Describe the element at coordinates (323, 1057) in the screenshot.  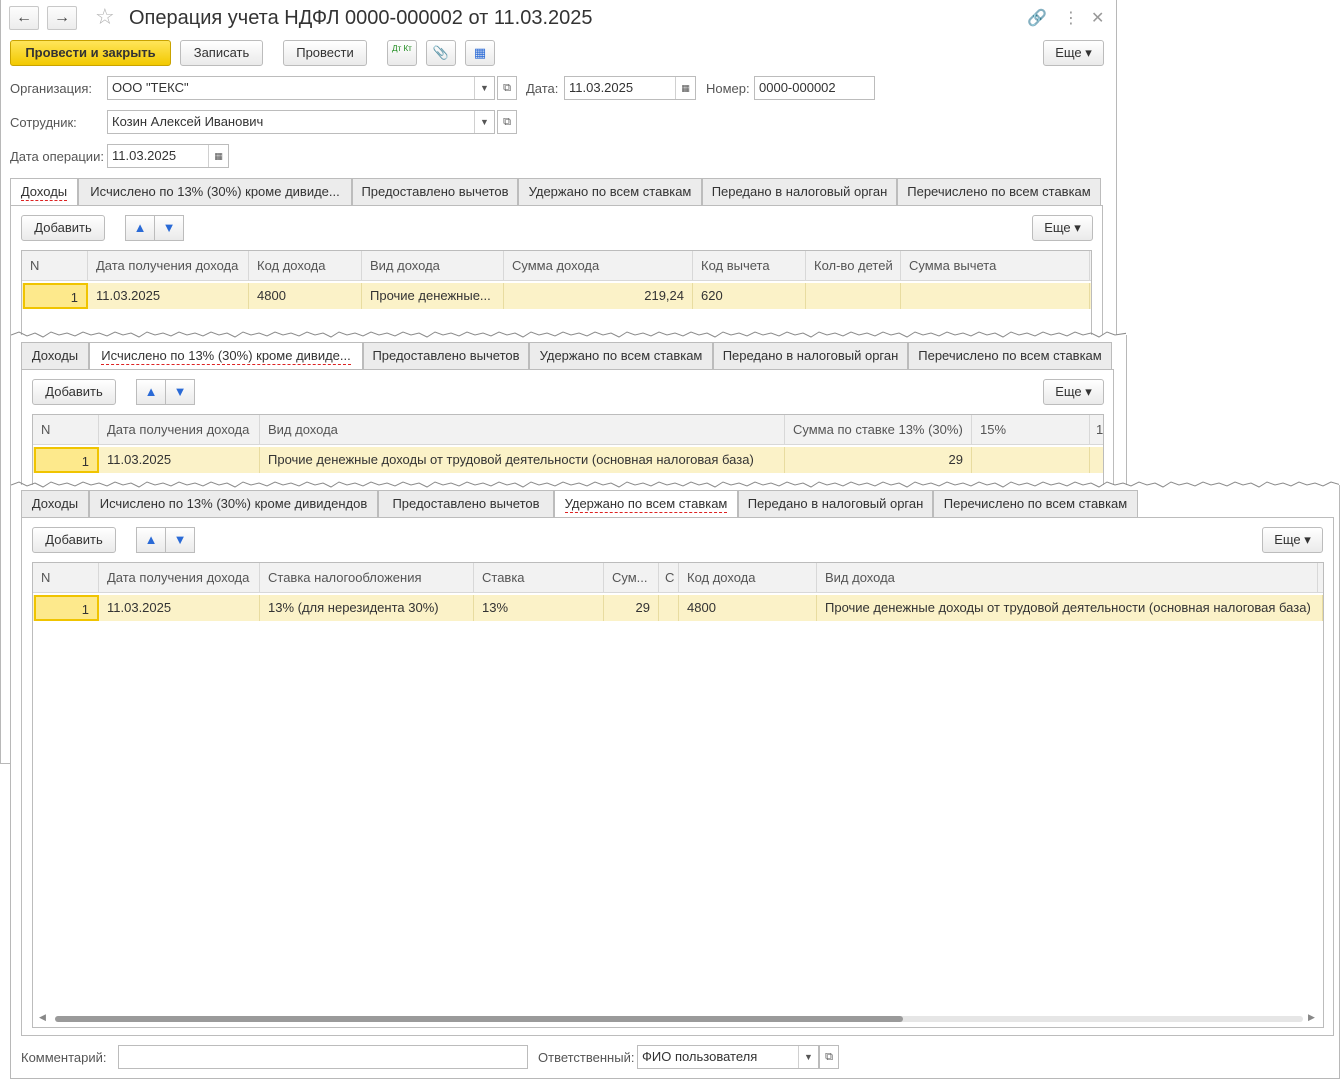
I see `comment-input` at that location.